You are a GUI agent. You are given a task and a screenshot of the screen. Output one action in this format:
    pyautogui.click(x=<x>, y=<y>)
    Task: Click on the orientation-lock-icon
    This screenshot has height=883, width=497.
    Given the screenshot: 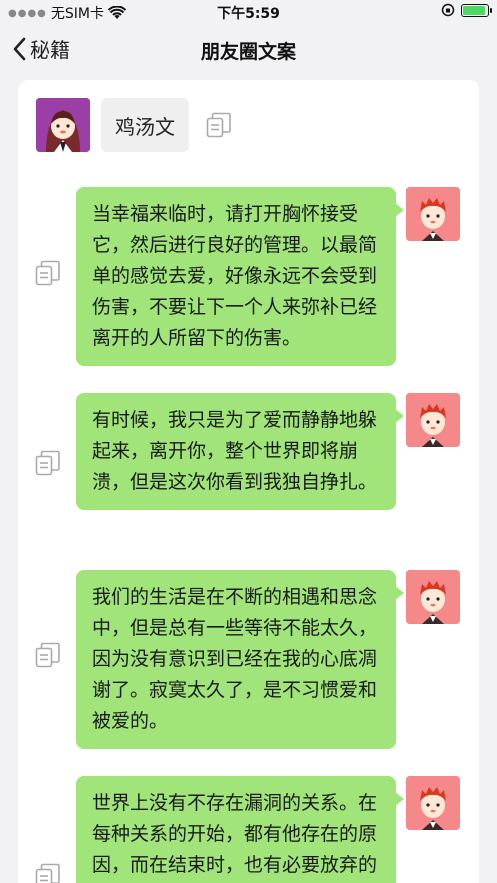 What is the action you would take?
    pyautogui.click(x=448, y=10)
    